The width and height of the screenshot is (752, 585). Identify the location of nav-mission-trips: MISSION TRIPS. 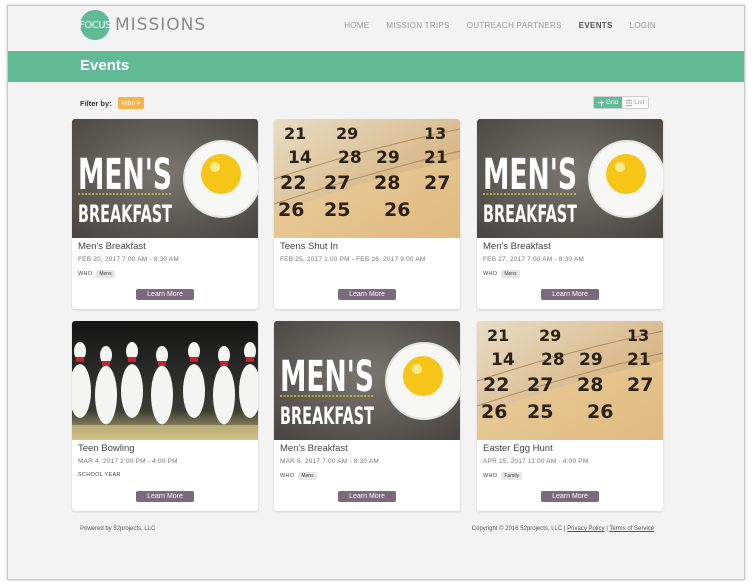
(417, 25).